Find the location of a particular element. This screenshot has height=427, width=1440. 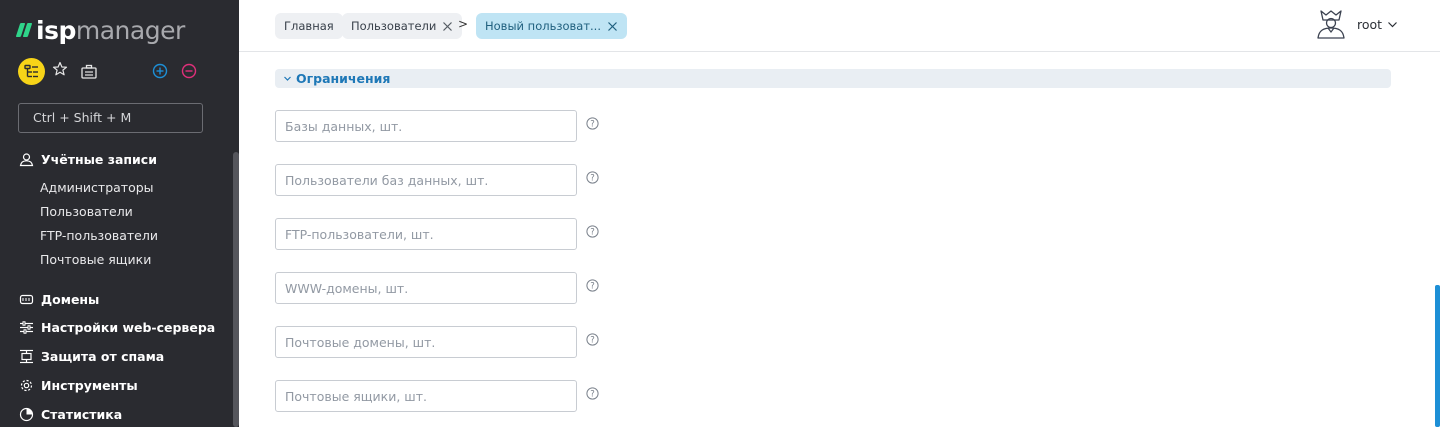

menu-tree-icon is located at coordinates (31, 71).